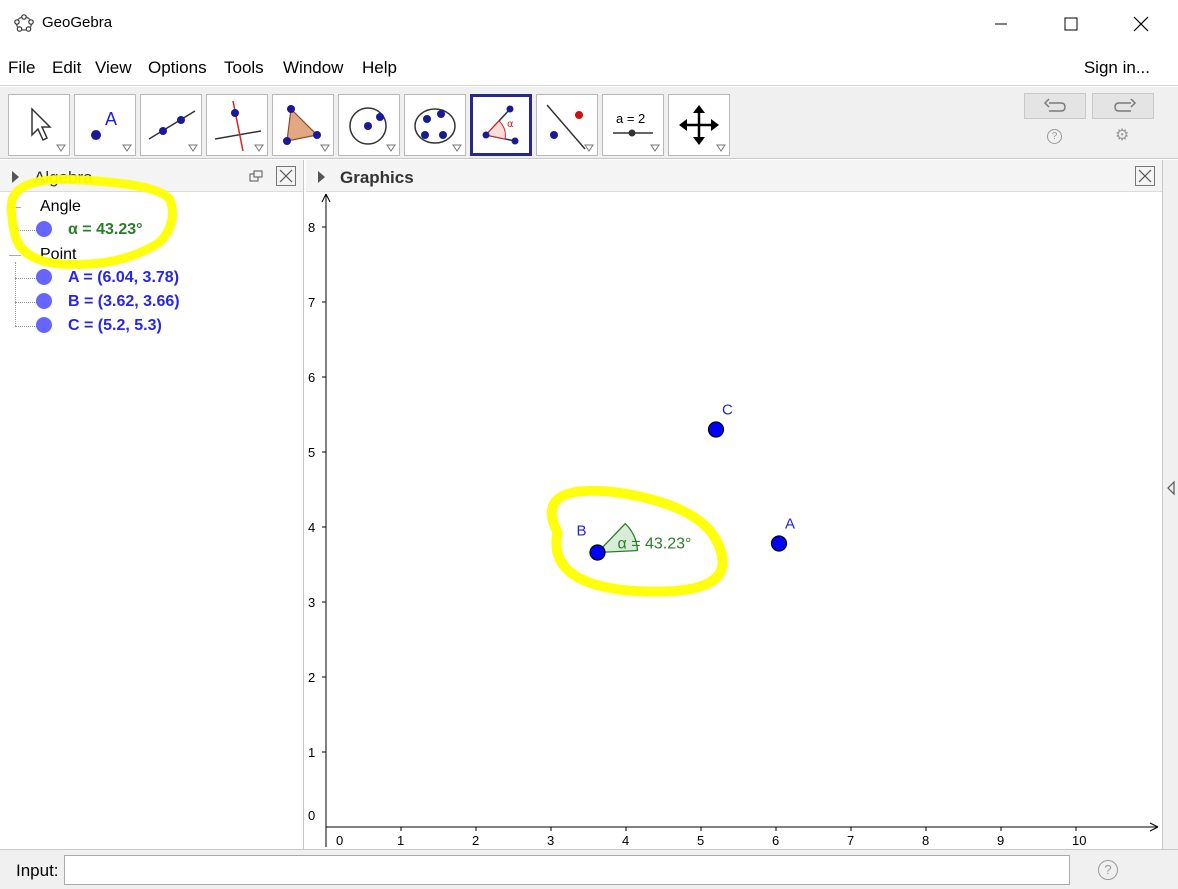  I want to click on maximize-icon, so click(1071, 24).